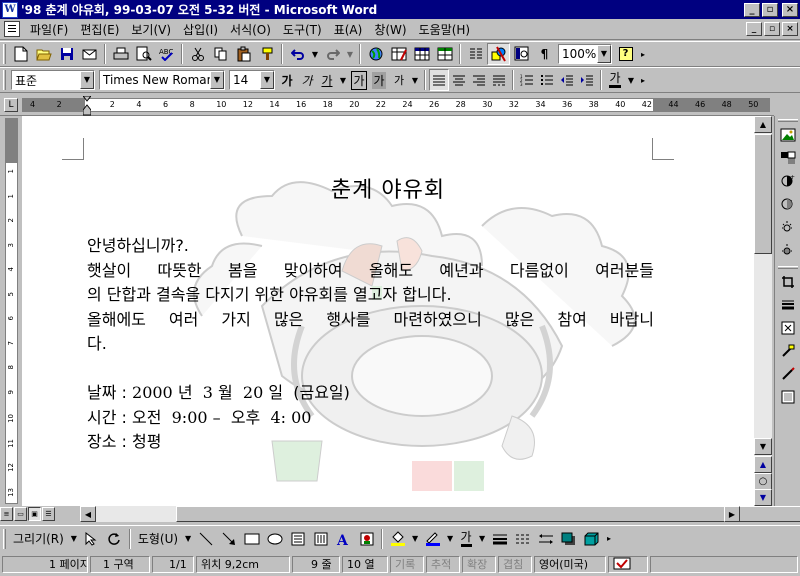  I want to click on normal-view-icon: ≡, so click(6, 514).